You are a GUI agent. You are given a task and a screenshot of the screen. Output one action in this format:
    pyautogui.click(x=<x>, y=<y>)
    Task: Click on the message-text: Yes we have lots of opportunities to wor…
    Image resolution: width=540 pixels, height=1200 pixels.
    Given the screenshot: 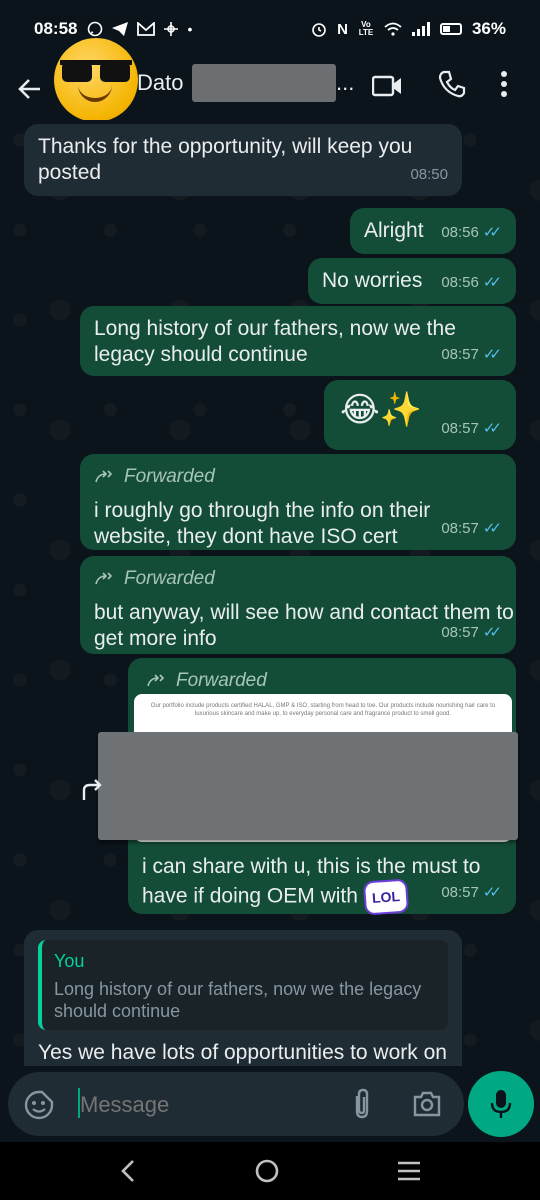 What is the action you would take?
    pyautogui.click(x=242, y=1054)
    